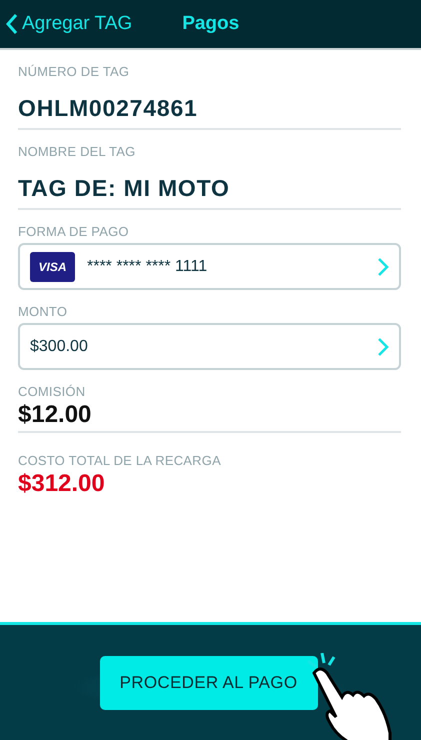 Image resolution: width=421 pixels, height=740 pixels. I want to click on field-label: NOMBRE DEL TAG, so click(77, 151).